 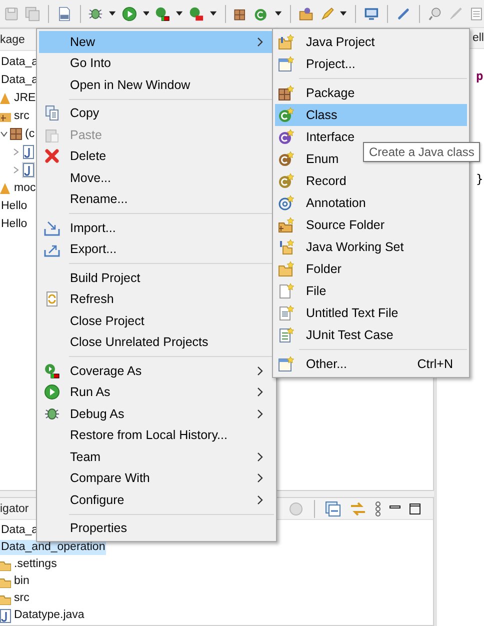 I want to click on tooltip: Create a Java class, so click(x=421, y=152).